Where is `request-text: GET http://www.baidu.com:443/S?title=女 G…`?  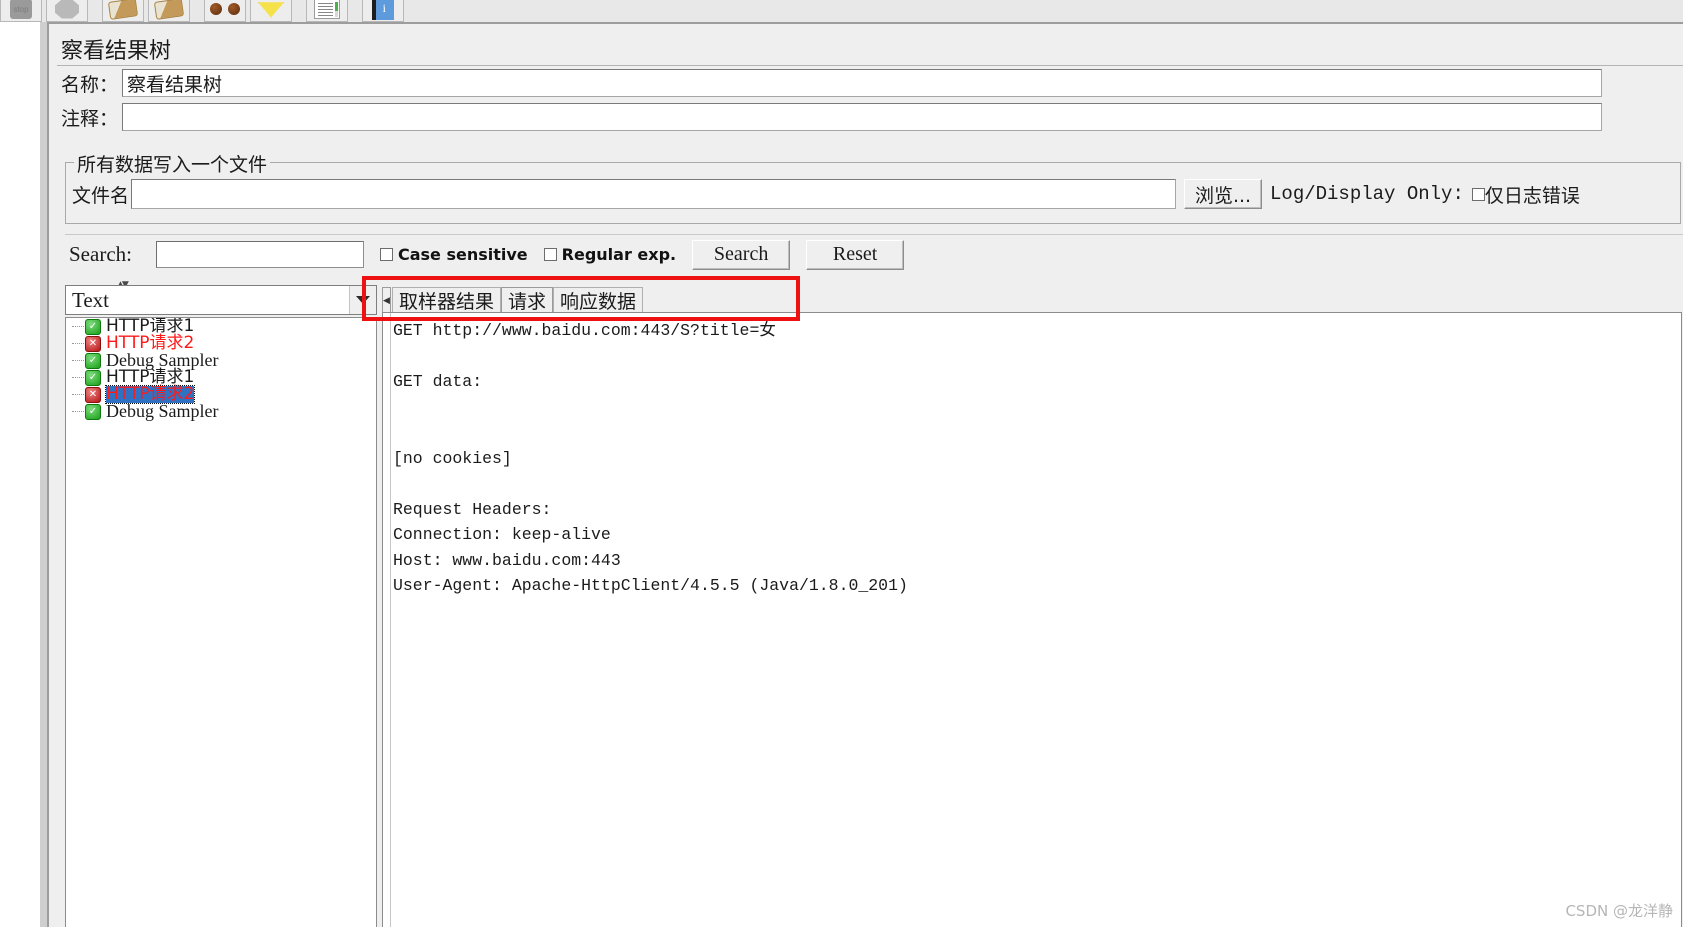 request-text: GET http://www.baidu.com:443/S?title=女 G… is located at coordinates (650, 458).